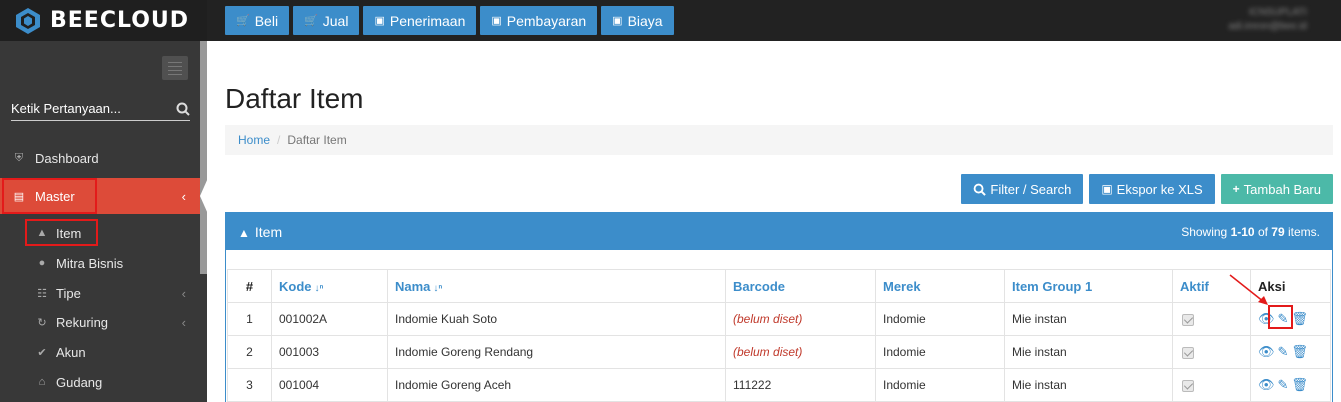 The image size is (1341, 402). Describe the element at coordinates (295, 286) in the screenshot. I see `col-kode-label: Kode` at that location.